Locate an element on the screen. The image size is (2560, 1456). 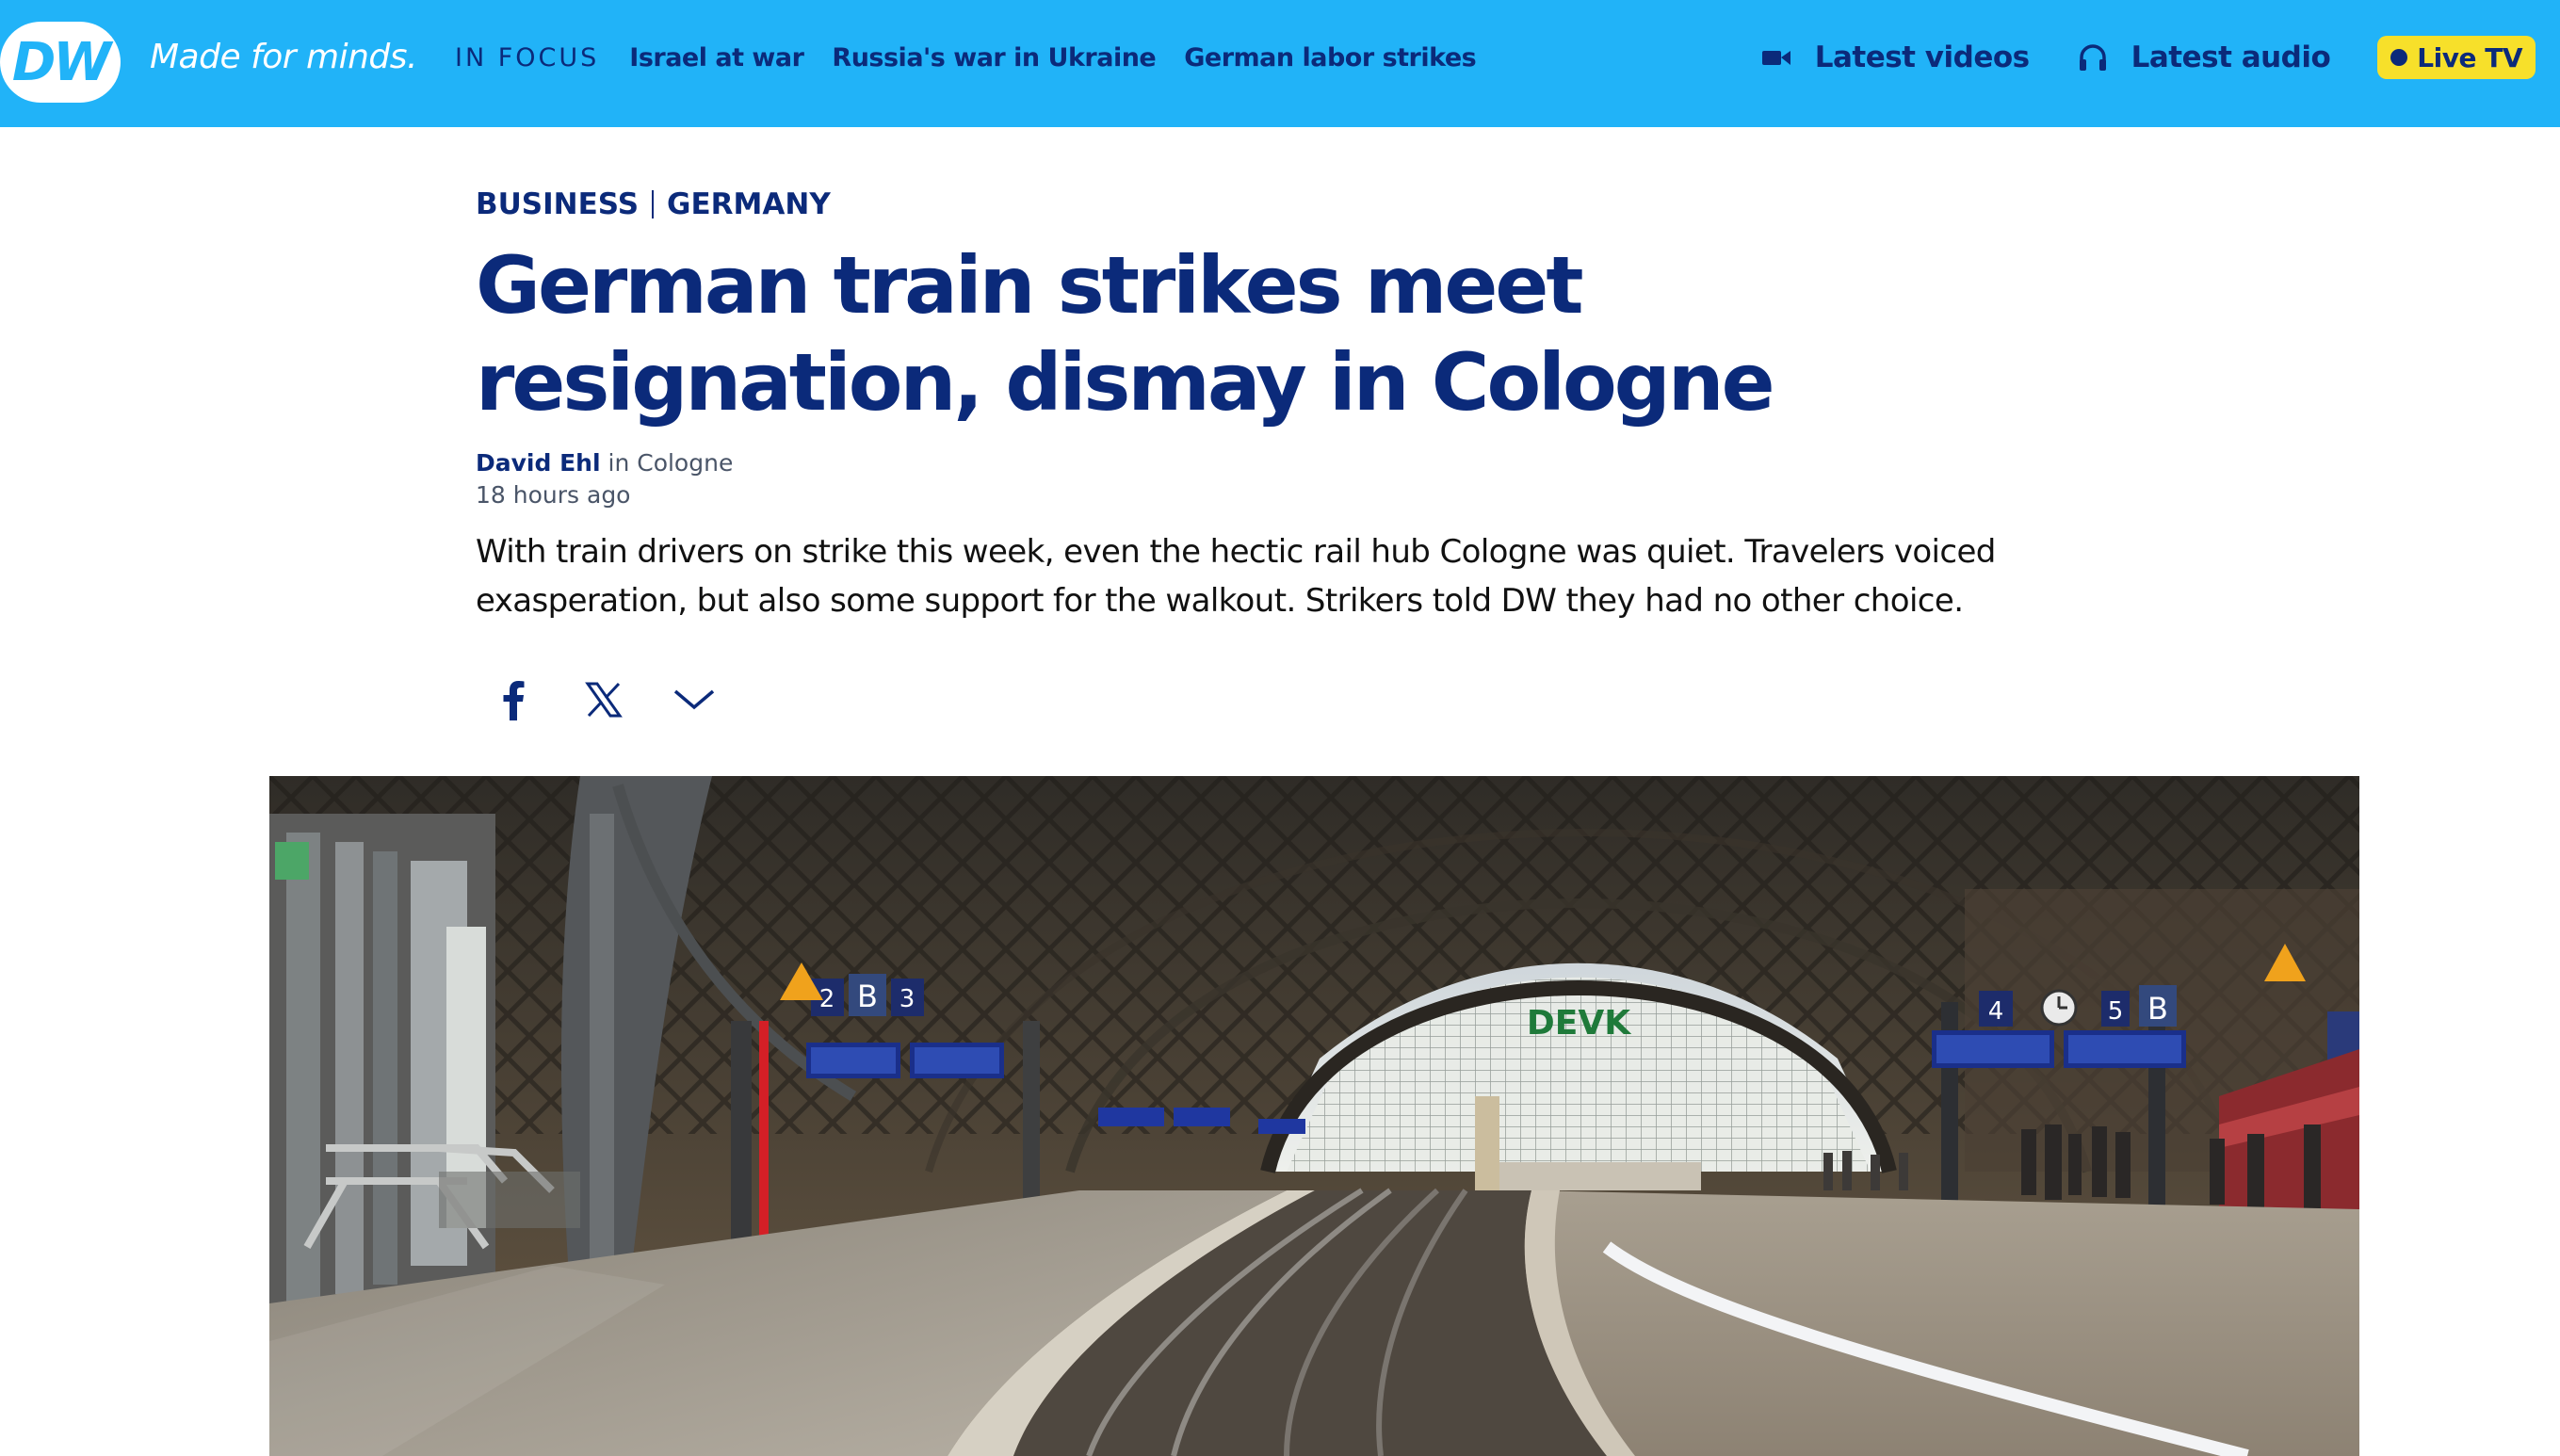
latest-videos-link: Latest videos is located at coordinates (1895, 57).